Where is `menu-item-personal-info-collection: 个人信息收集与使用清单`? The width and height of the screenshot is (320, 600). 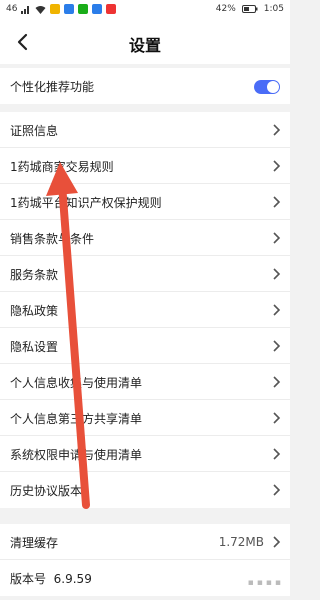
menu-item-personal-info-collection: 个人信息收集与使用清单 is located at coordinates (145, 382).